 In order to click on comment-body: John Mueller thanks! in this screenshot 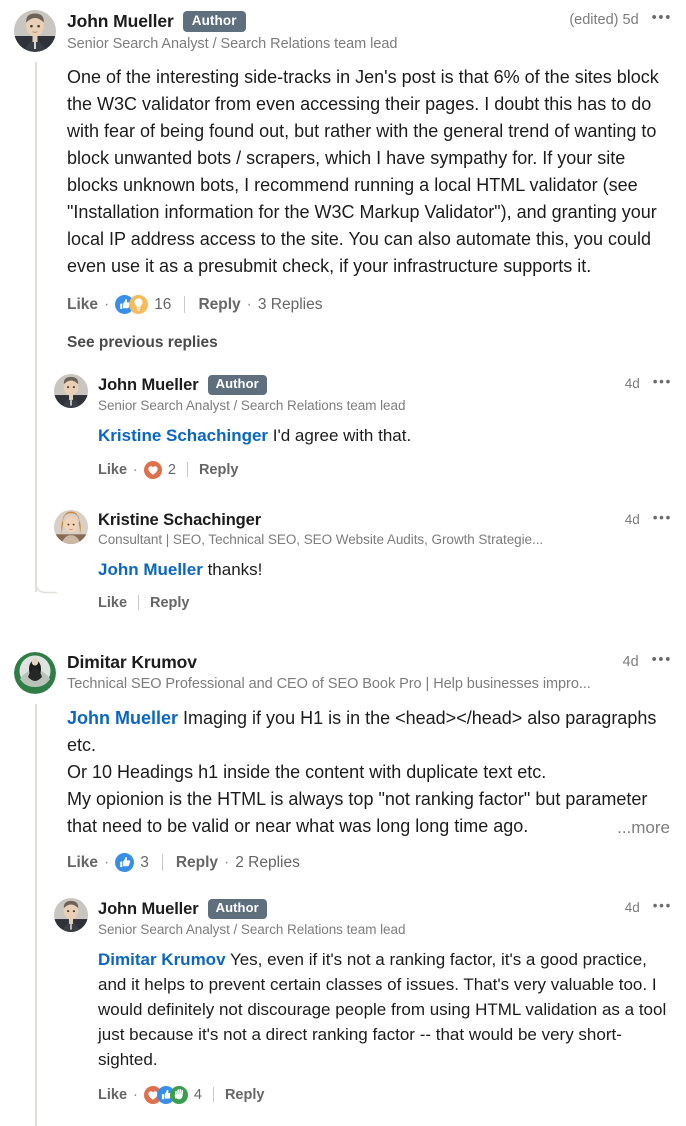, I will do `click(378, 570)`.